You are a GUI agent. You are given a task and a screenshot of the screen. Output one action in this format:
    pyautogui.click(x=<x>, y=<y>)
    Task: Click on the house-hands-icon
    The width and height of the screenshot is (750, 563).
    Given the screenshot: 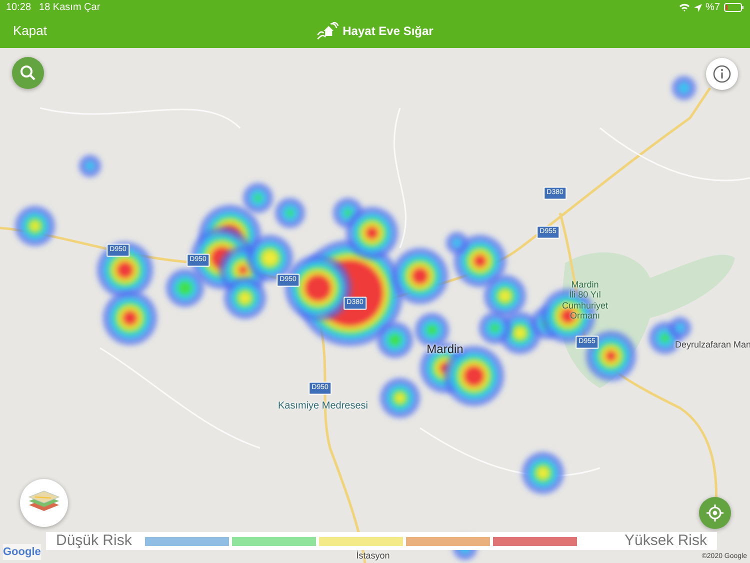 What is the action you would take?
    pyautogui.click(x=327, y=31)
    